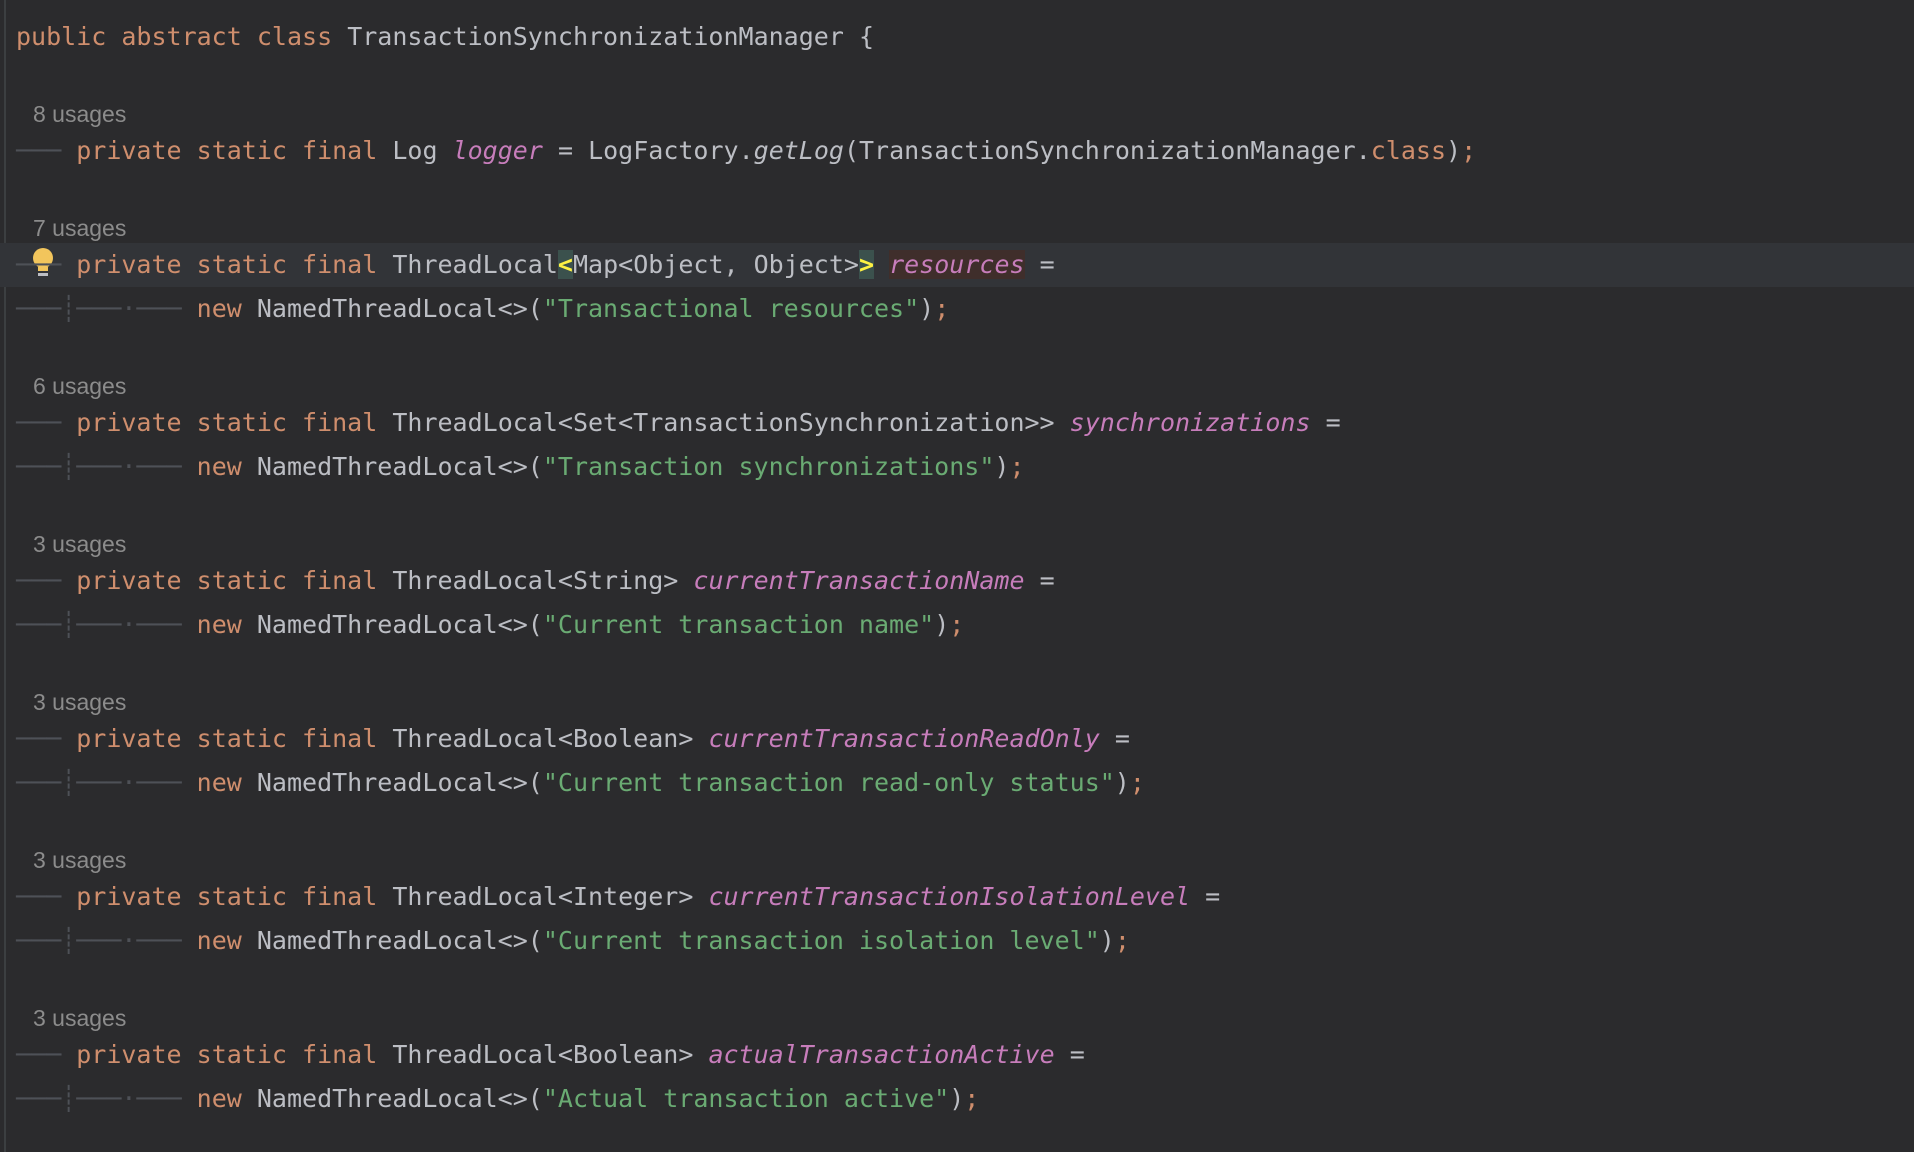 The height and width of the screenshot is (1152, 1914). Describe the element at coordinates (866, 36) in the screenshot. I see `open-brace: {` at that location.